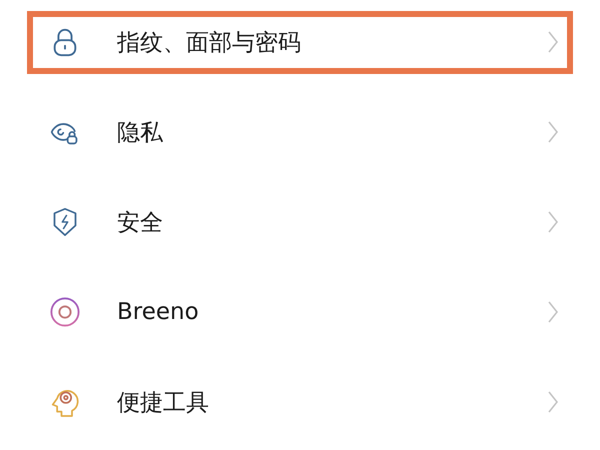  What do you see at coordinates (140, 133) in the screenshot?
I see `item-label: 隐私` at bounding box center [140, 133].